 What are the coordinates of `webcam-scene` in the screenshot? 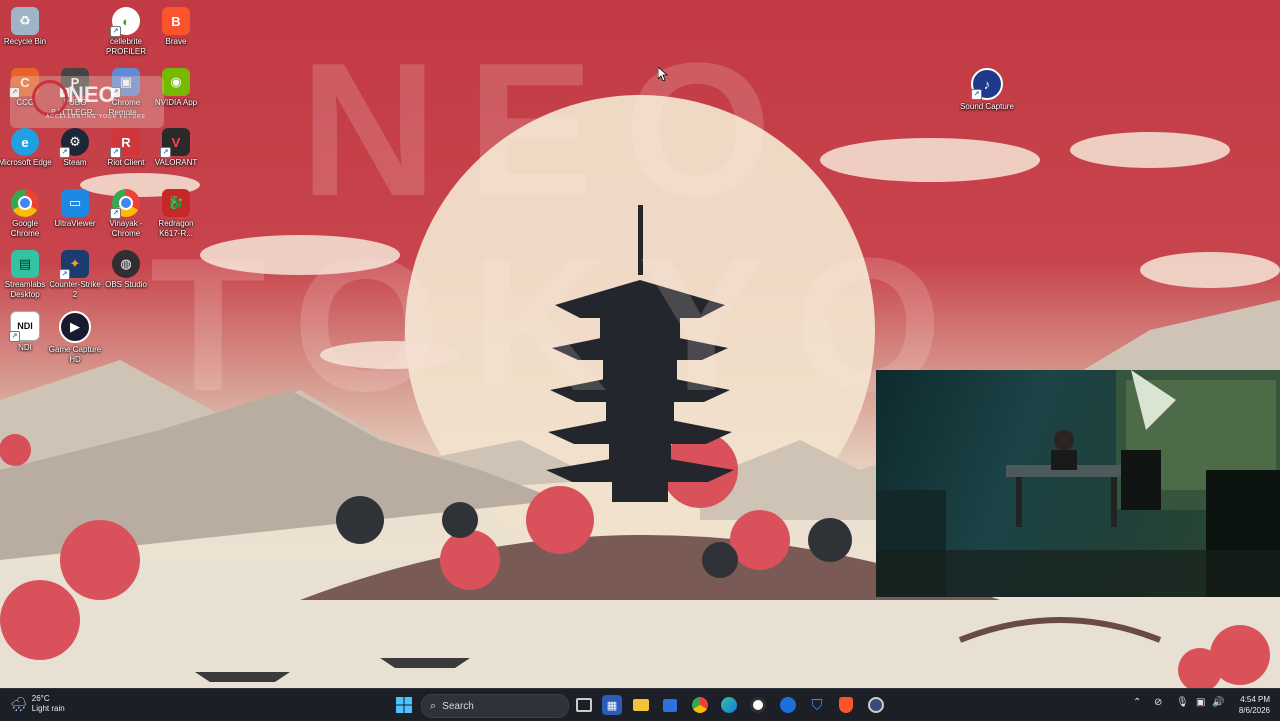 It's located at (1078, 483).